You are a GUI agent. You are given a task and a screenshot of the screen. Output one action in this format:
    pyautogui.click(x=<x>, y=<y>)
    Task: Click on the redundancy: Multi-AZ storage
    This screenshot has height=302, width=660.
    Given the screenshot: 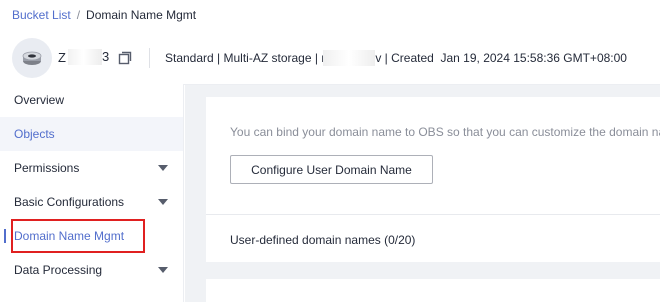 What is the action you would take?
    pyautogui.click(x=267, y=58)
    